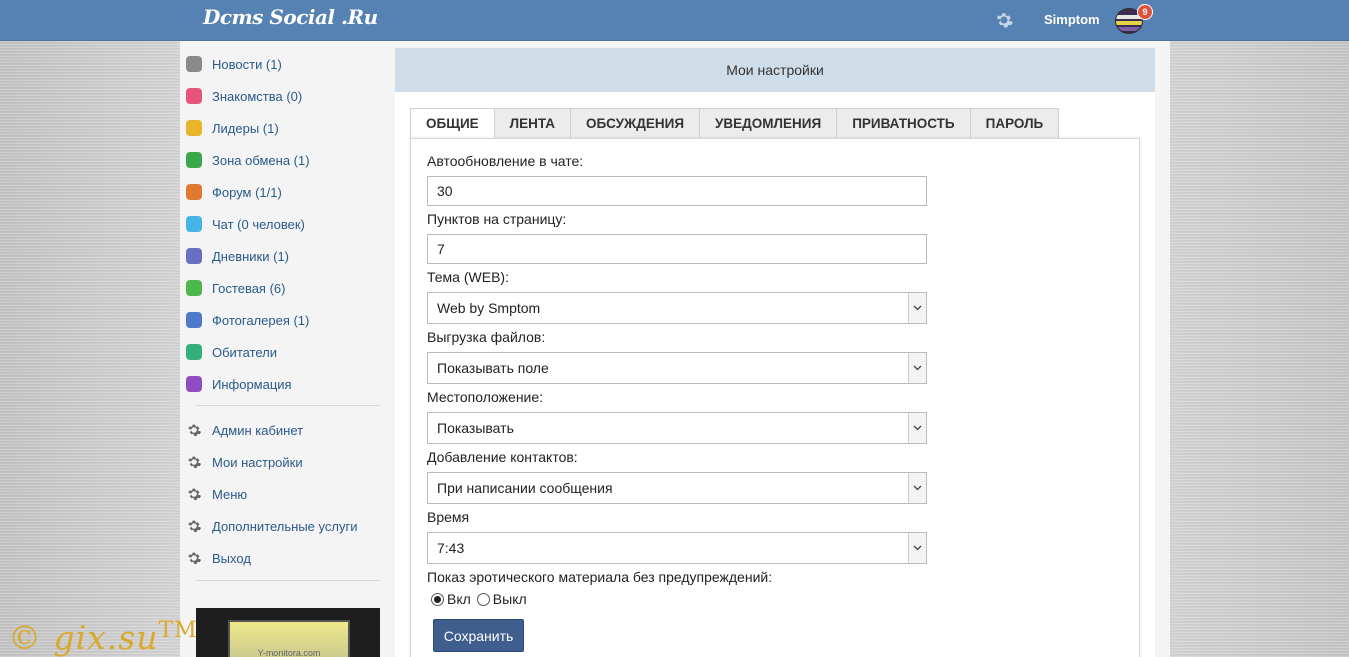 The width and height of the screenshot is (1349, 657). I want to click on watermark-tm: TM, so click(178, 630).